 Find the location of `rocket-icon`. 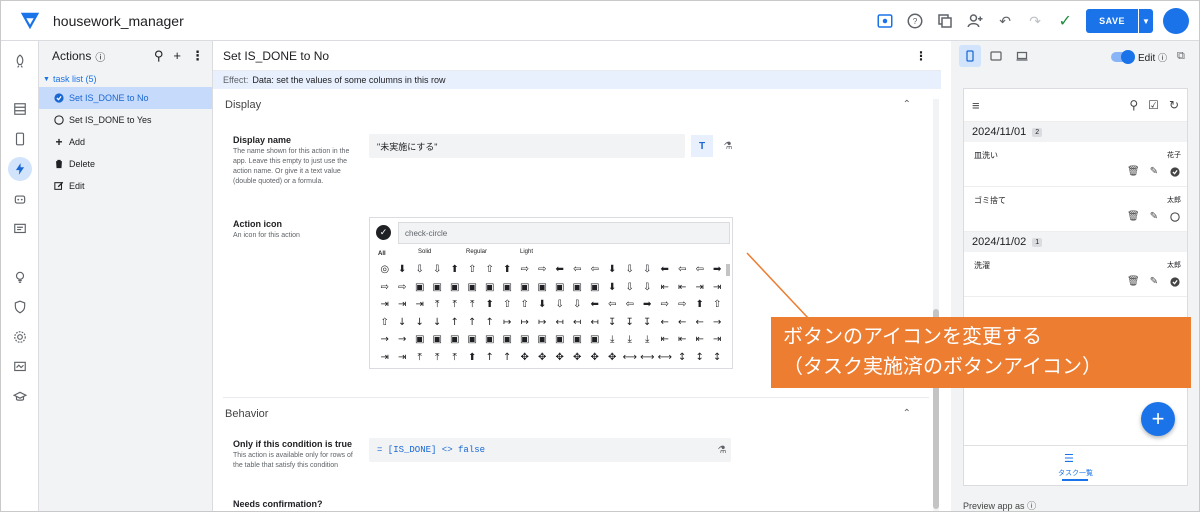

rocket-icon is located at coordinates (20, 61).